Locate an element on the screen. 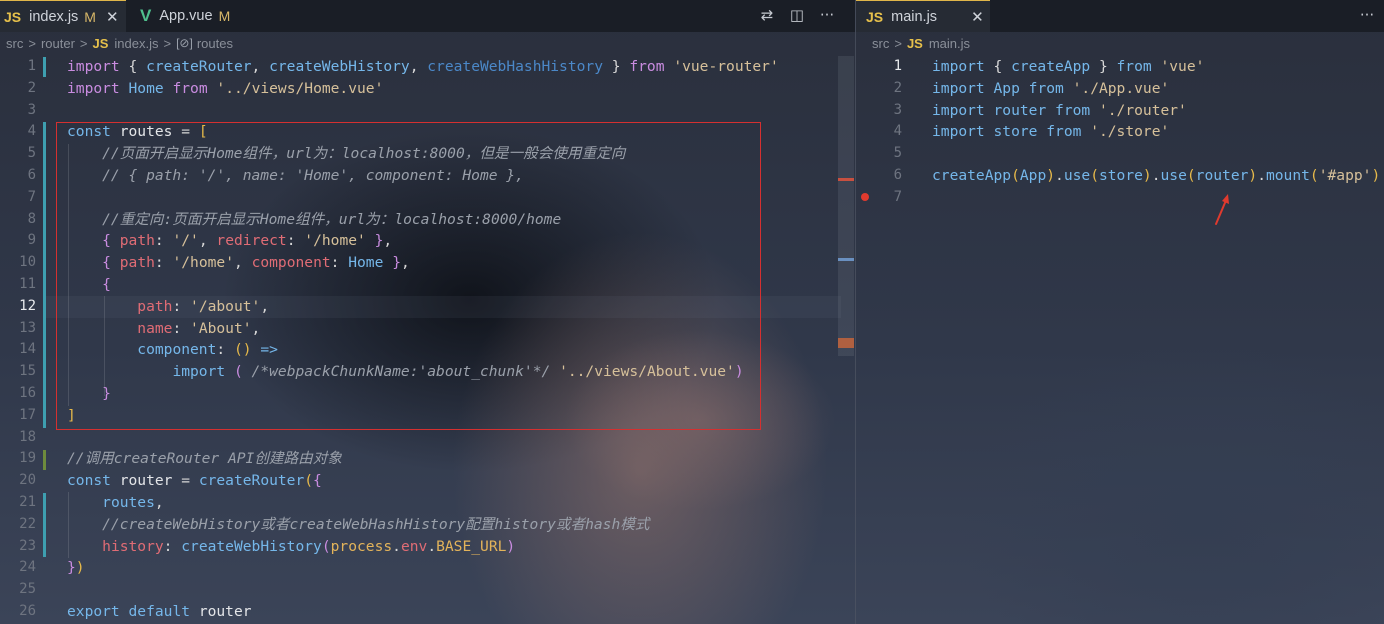 This screenshot has height=624, width=1384. vue-file-icon: V is located at coordinates (146, 15).